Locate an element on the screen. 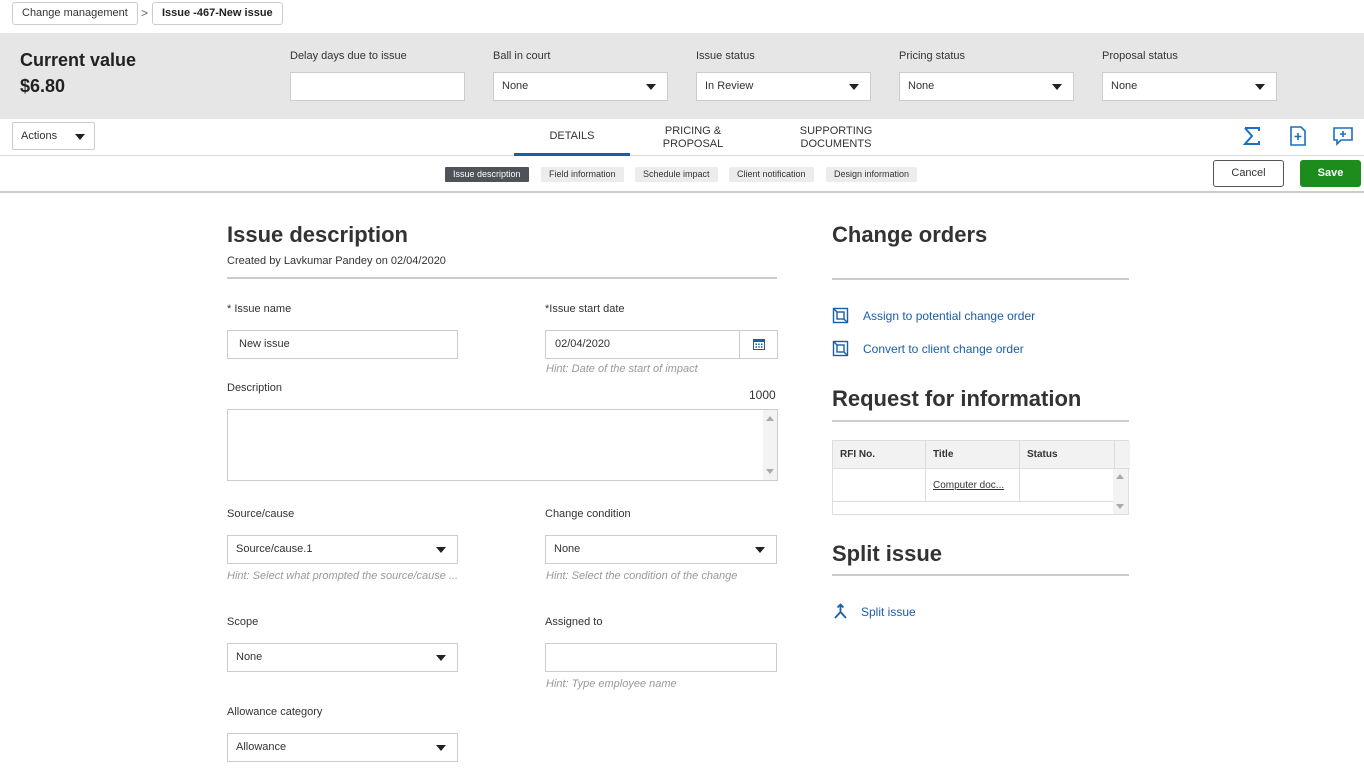 The width and height of the screenshot is (1364, 770). tab-supporting-documents: SUPPORTING DOCUMENTS is located at coordinates (836, 137).